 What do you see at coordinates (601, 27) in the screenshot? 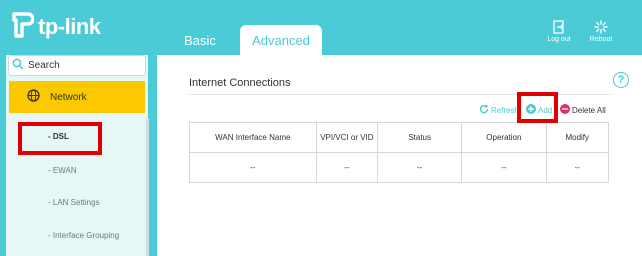
I see `reboot-icon` at bounding box center [601, 27].